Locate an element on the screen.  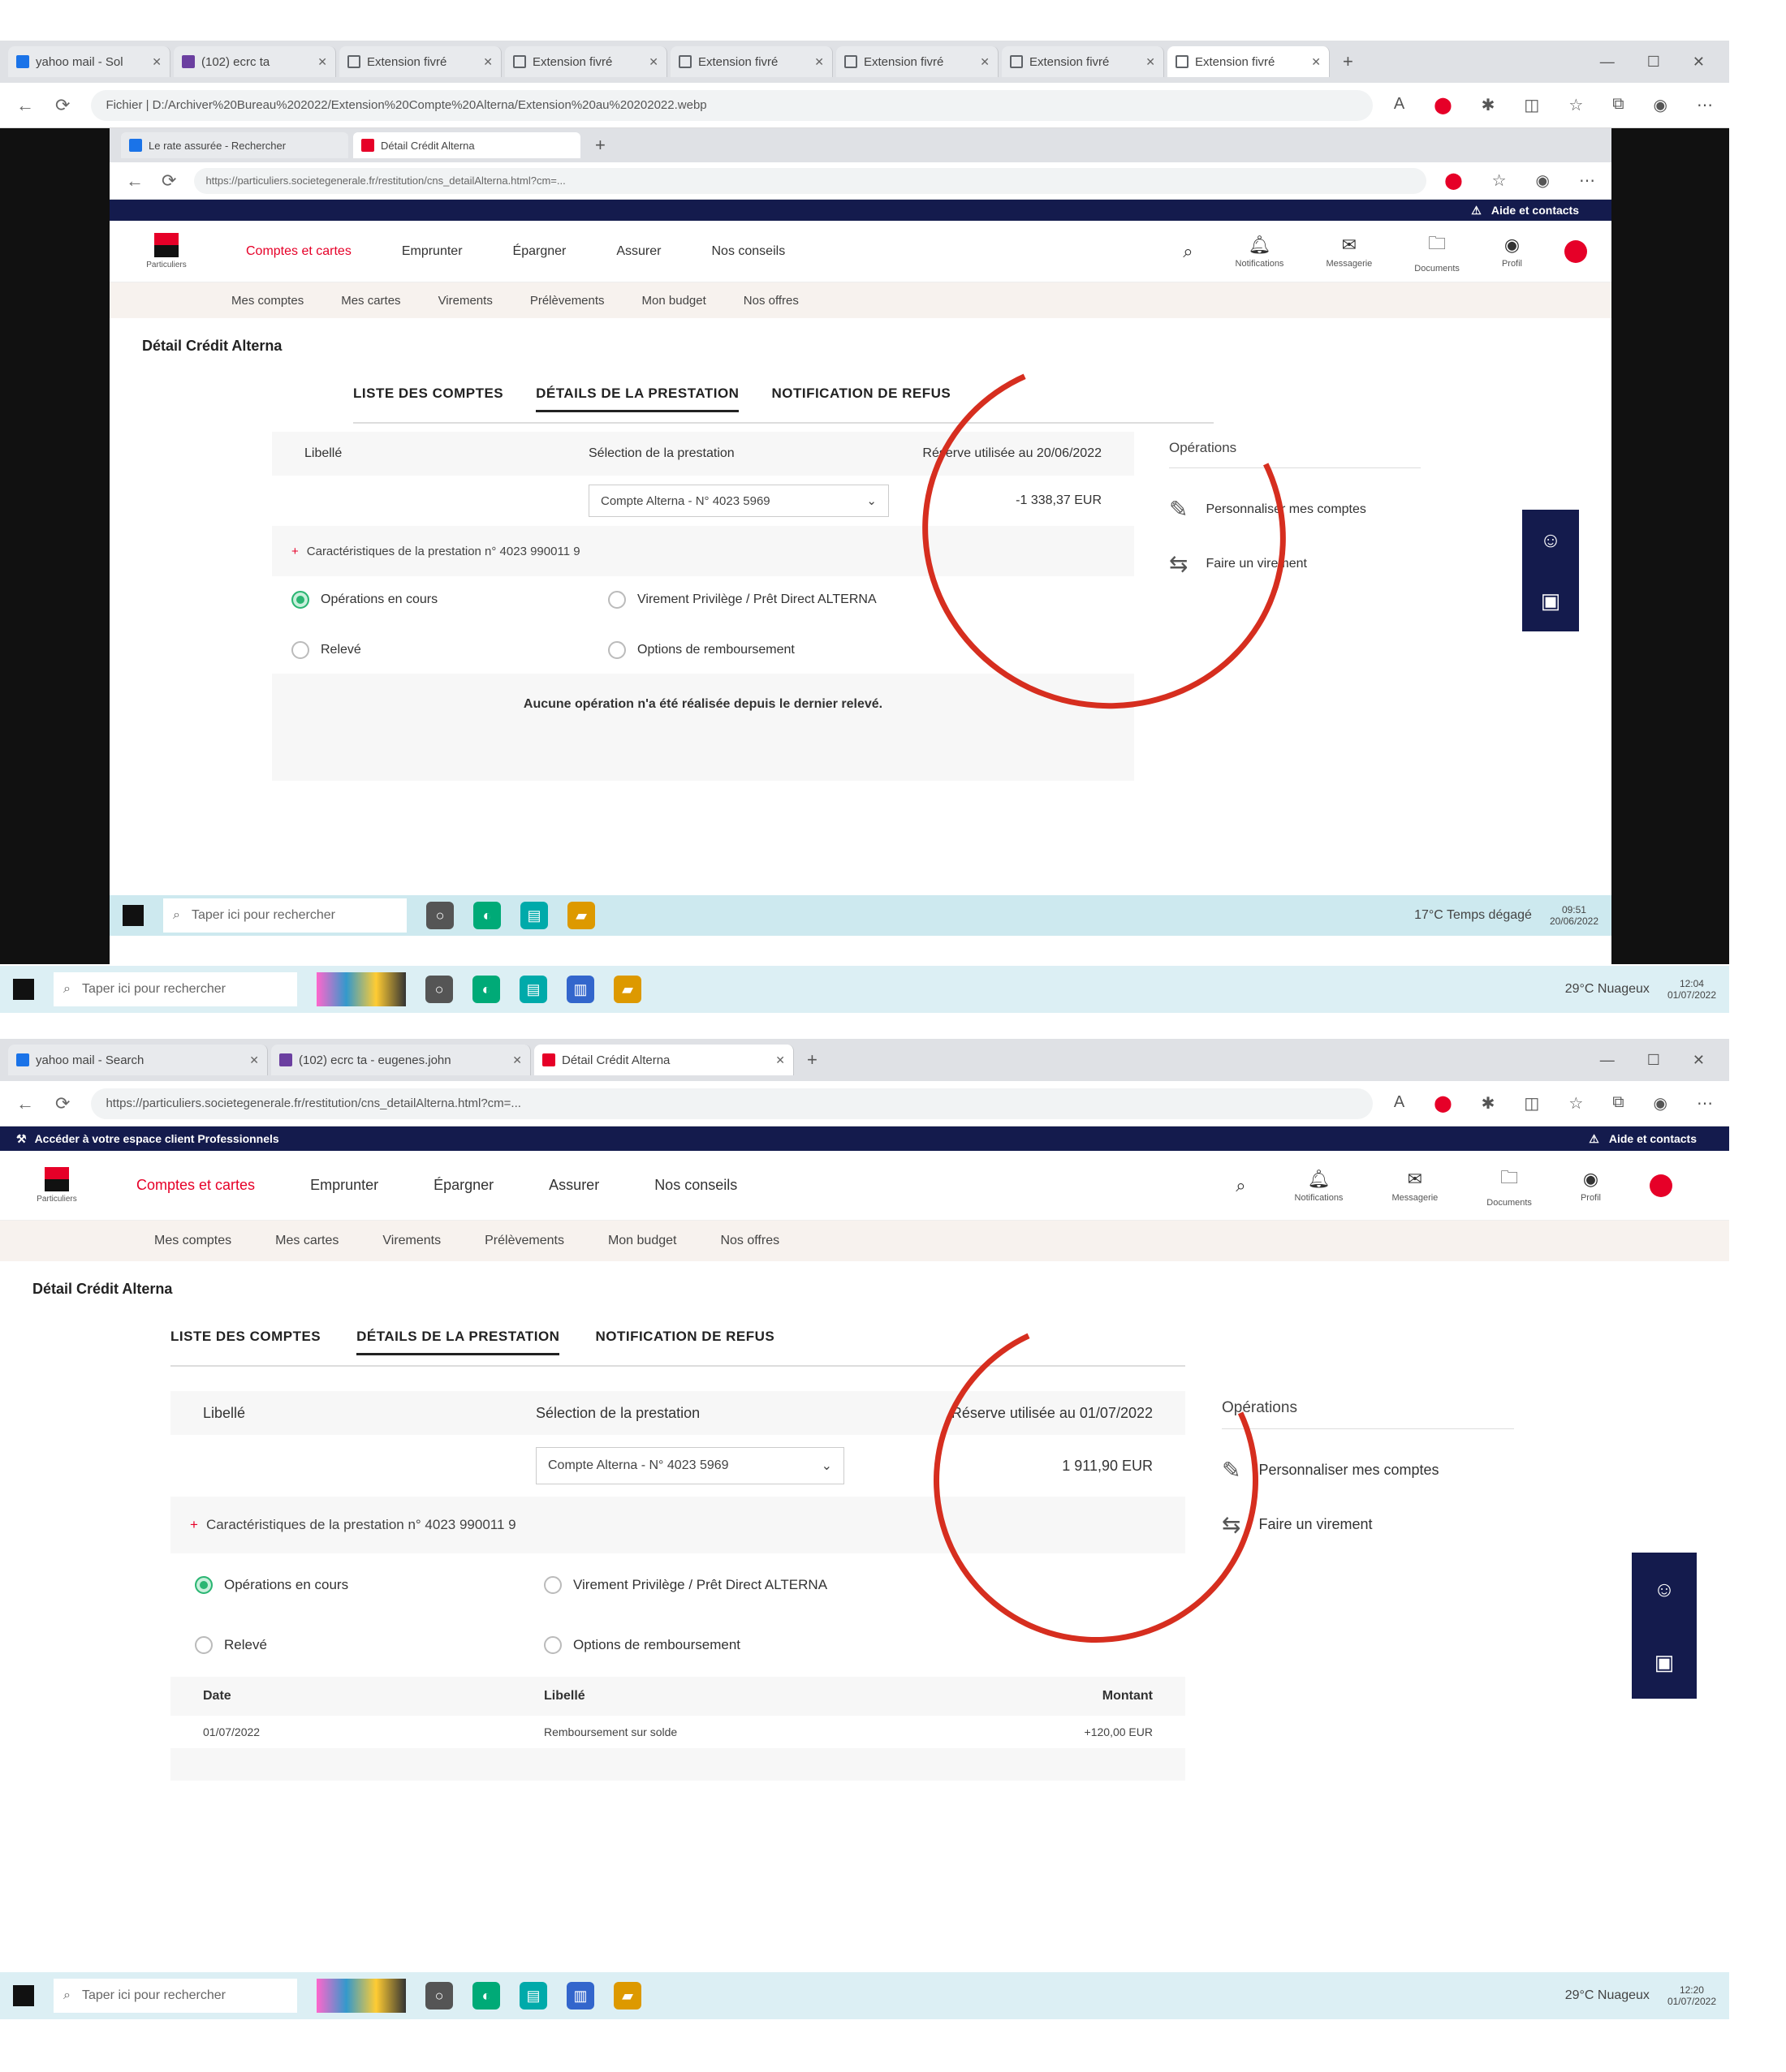
subnav-item: Mes comptes is located at coordinates (267, 301).